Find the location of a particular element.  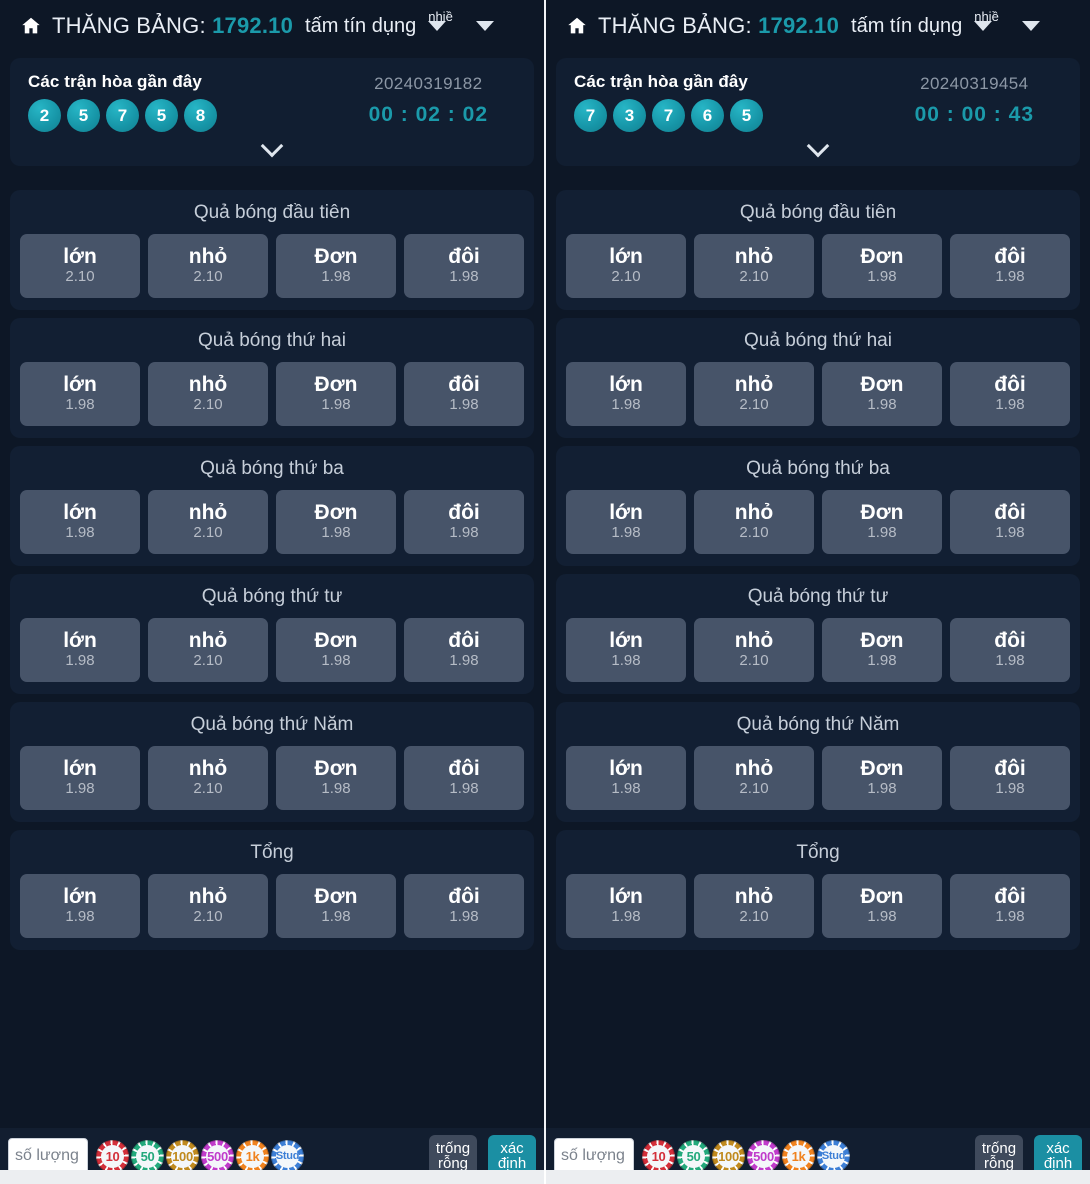

app-header: THĂNG BẢNG: 1792.10 tấm tín dụng nhiề is located at coordinates (818, 26).